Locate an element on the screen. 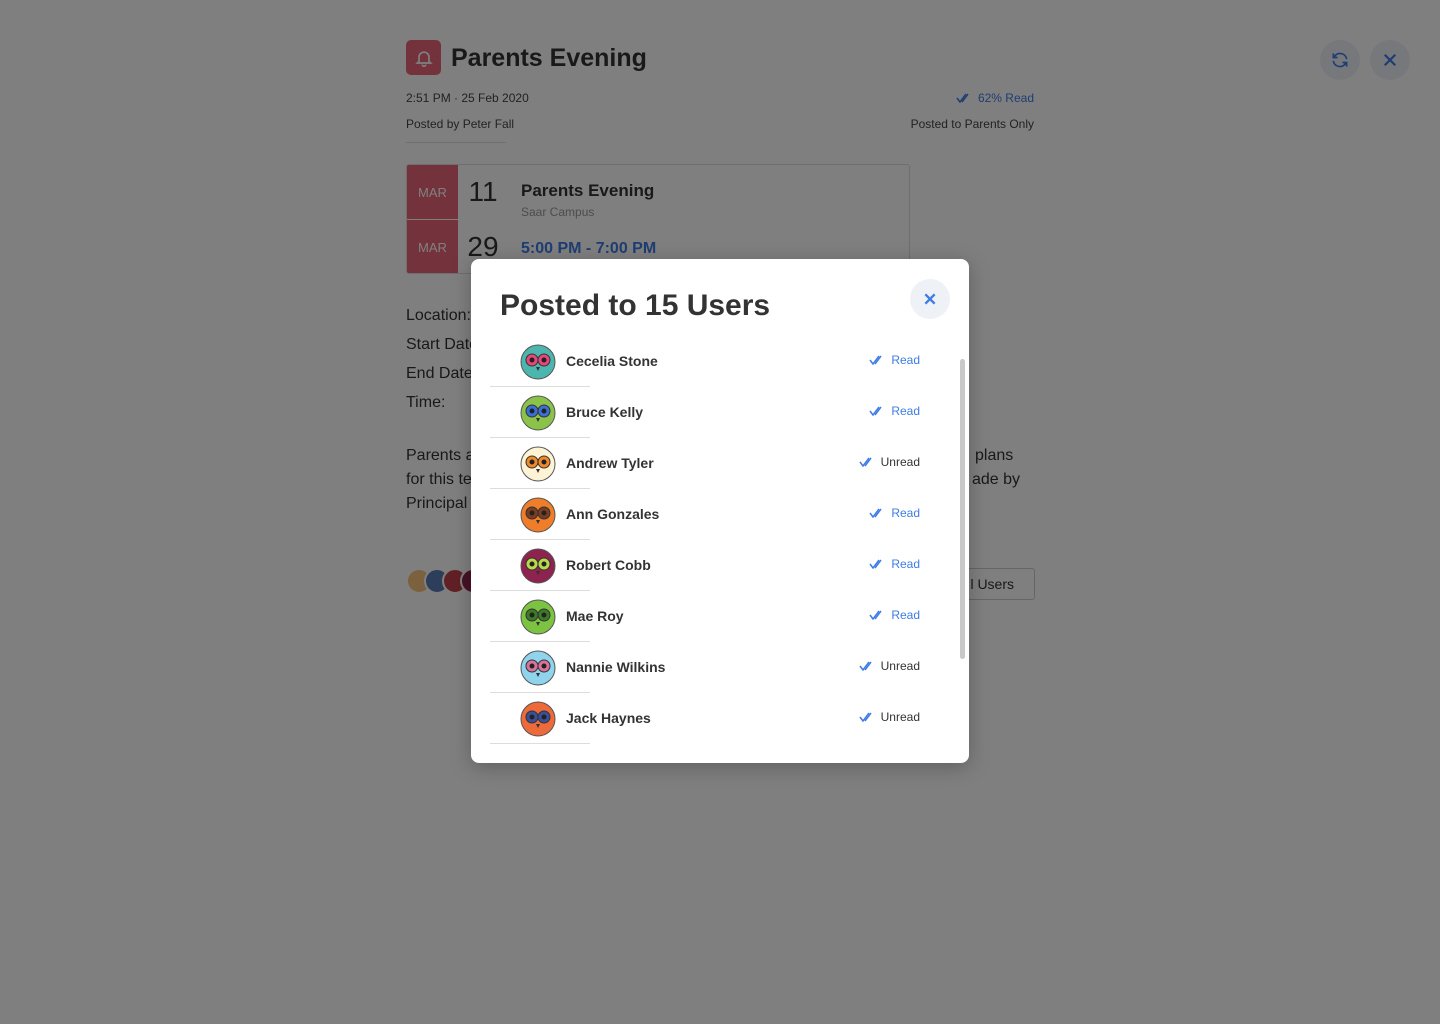  modal-close-button is located at coordinates (930, 299).